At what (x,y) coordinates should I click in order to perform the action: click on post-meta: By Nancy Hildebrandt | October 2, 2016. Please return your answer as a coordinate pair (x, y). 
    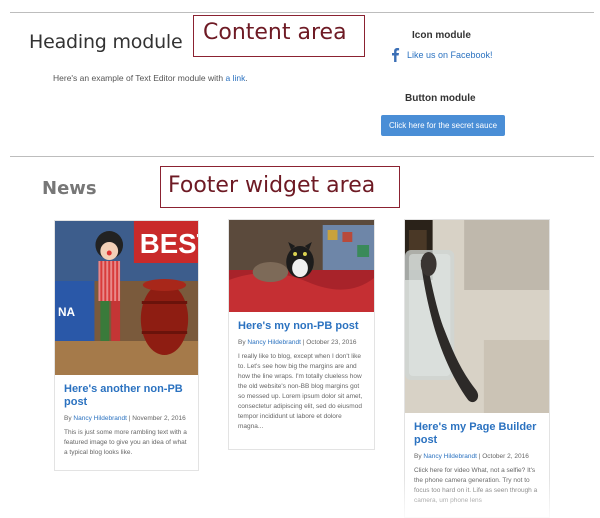
    Looking at the image, I should click on (471, 456).